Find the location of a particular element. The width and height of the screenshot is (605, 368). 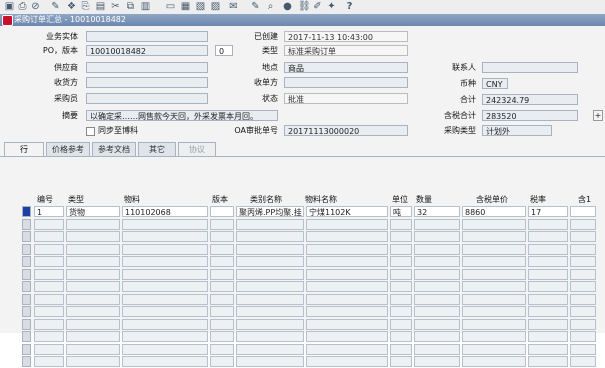

tab-price-reference: 价格参考 is located at coordinates (68, 149).